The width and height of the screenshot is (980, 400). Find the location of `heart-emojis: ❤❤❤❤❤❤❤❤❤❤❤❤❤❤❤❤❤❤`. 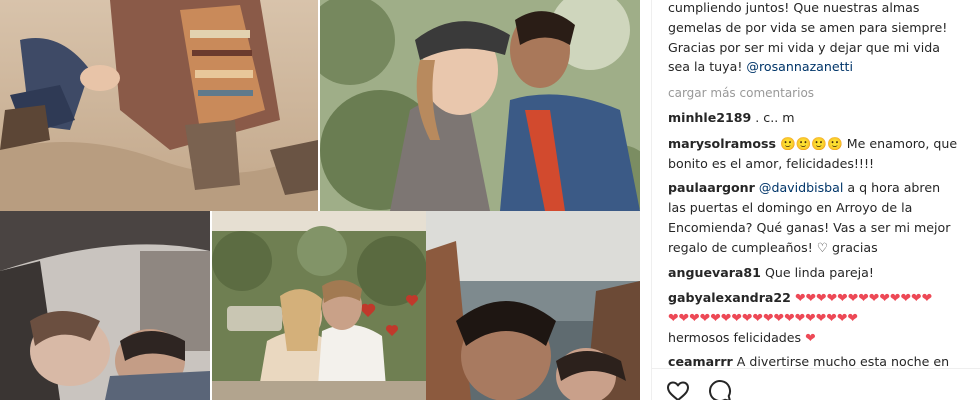

heart-emojis: ❤❤❤❤❤❤❤❤❤❤❤❤❤❤❤❤❤❤ is located at coordinates (763, 317).